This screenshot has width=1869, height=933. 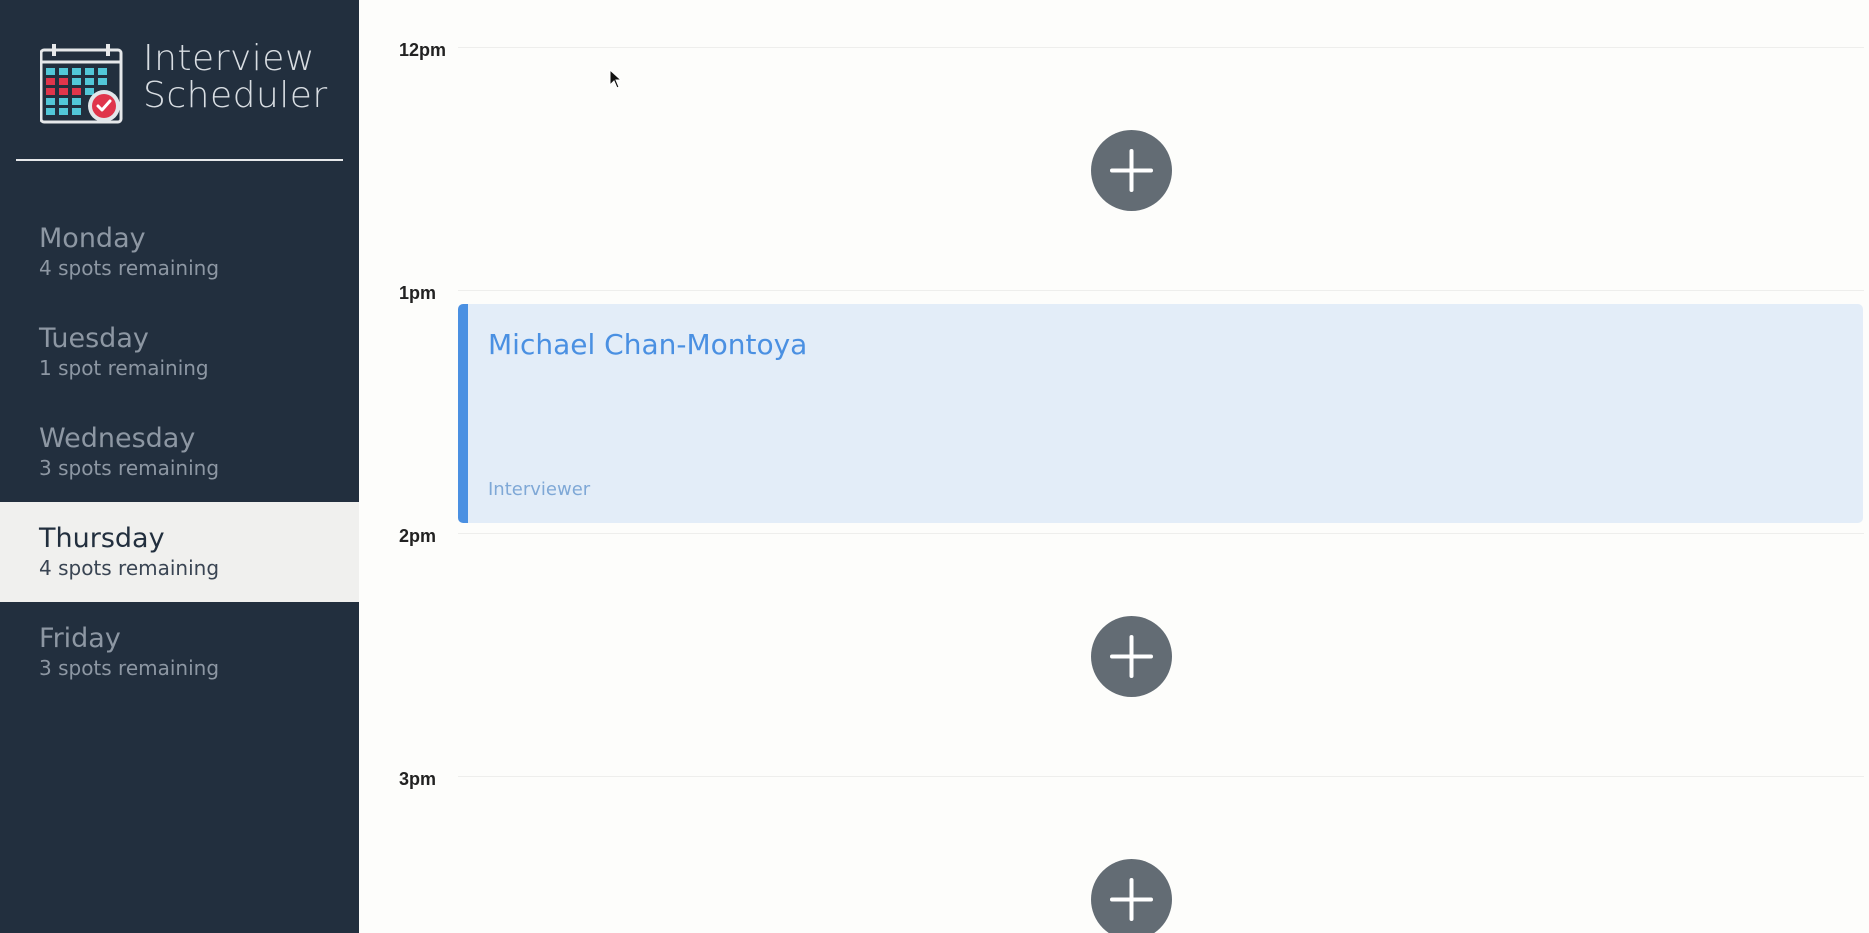 I want to click on day-item-thursday: Thursday 4 spots remaining, so click(x=179, y=552).